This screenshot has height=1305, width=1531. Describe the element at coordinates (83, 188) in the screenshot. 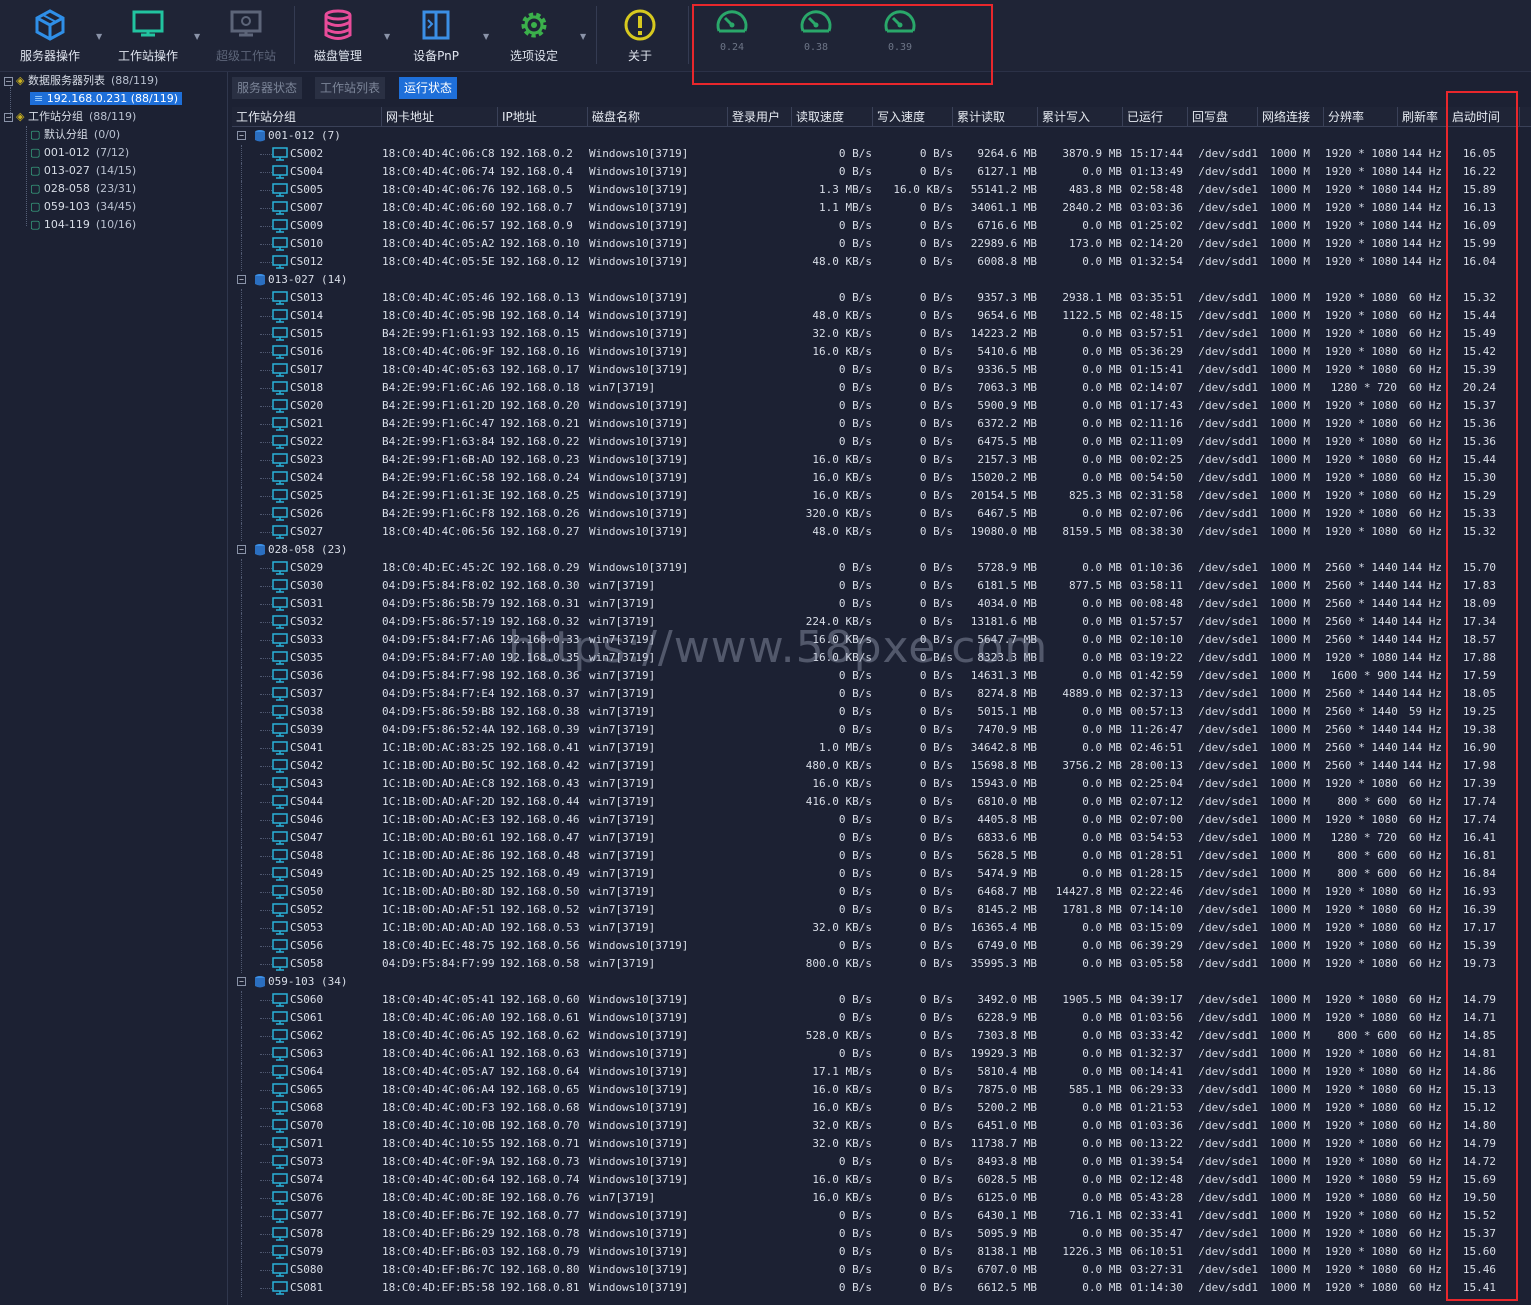

I see `tree-group-item: ▢ 028-058 (23/31)` at that location.